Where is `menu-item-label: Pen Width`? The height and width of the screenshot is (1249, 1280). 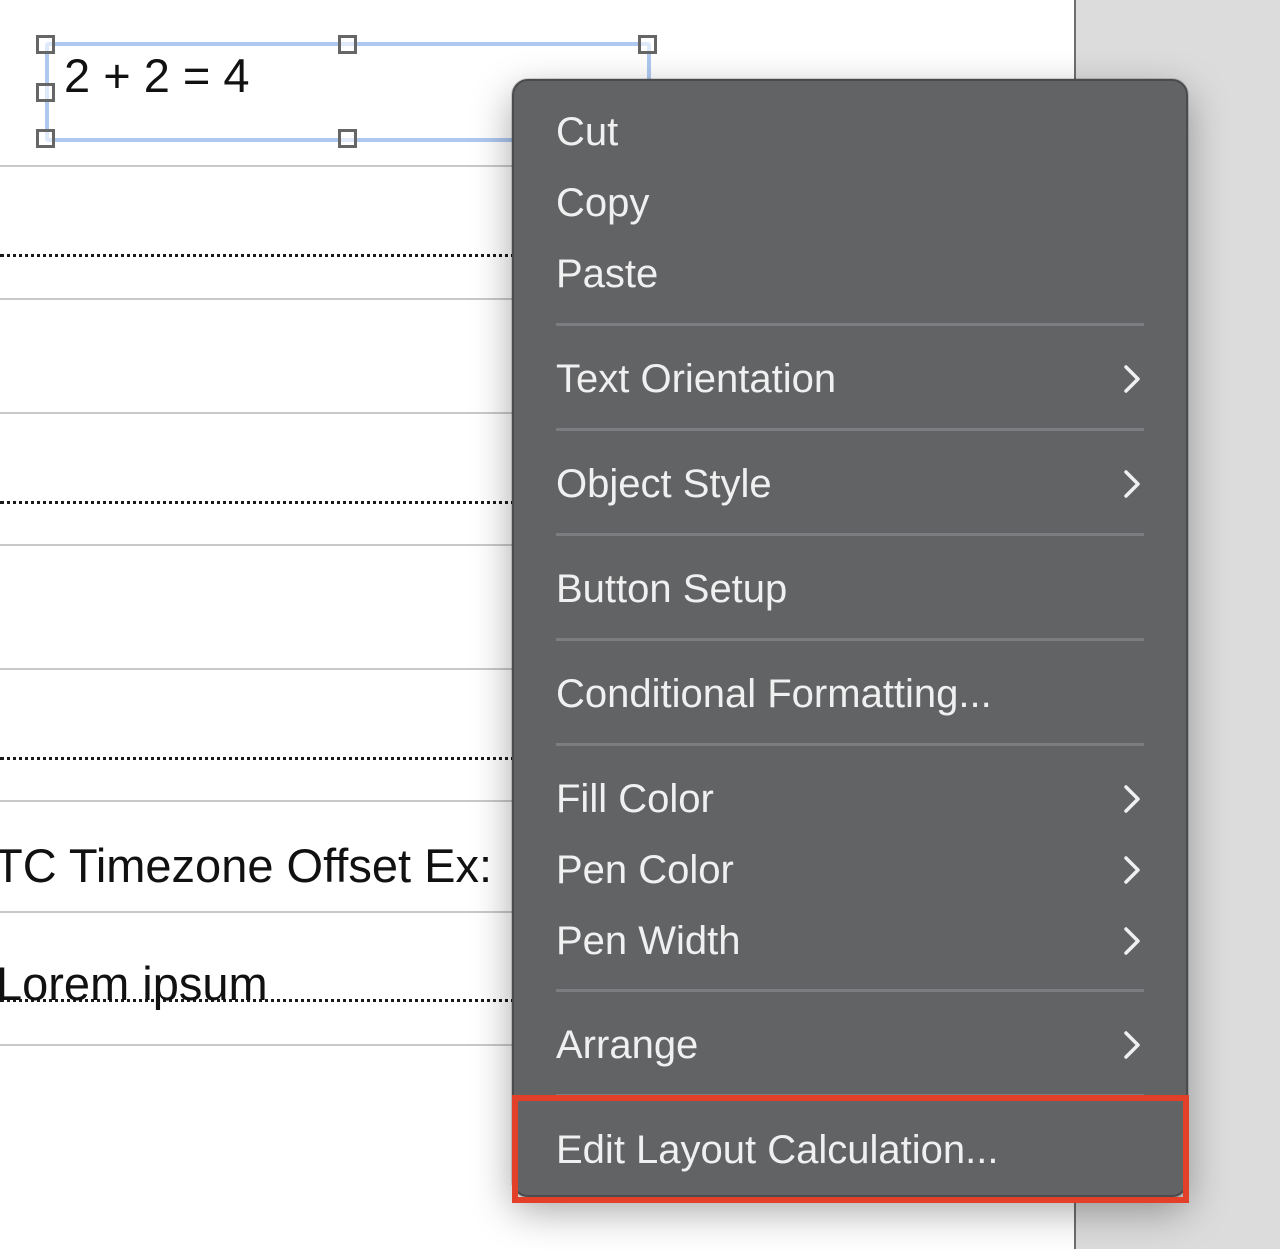
menu-item-label: Pen Width is located at coordinates (648, 941).